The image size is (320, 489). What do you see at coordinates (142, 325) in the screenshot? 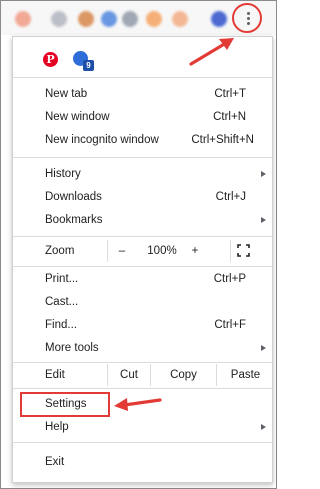
I see `menu-item-find: Find... Ctrl+F` at bounding box center [142, 325].